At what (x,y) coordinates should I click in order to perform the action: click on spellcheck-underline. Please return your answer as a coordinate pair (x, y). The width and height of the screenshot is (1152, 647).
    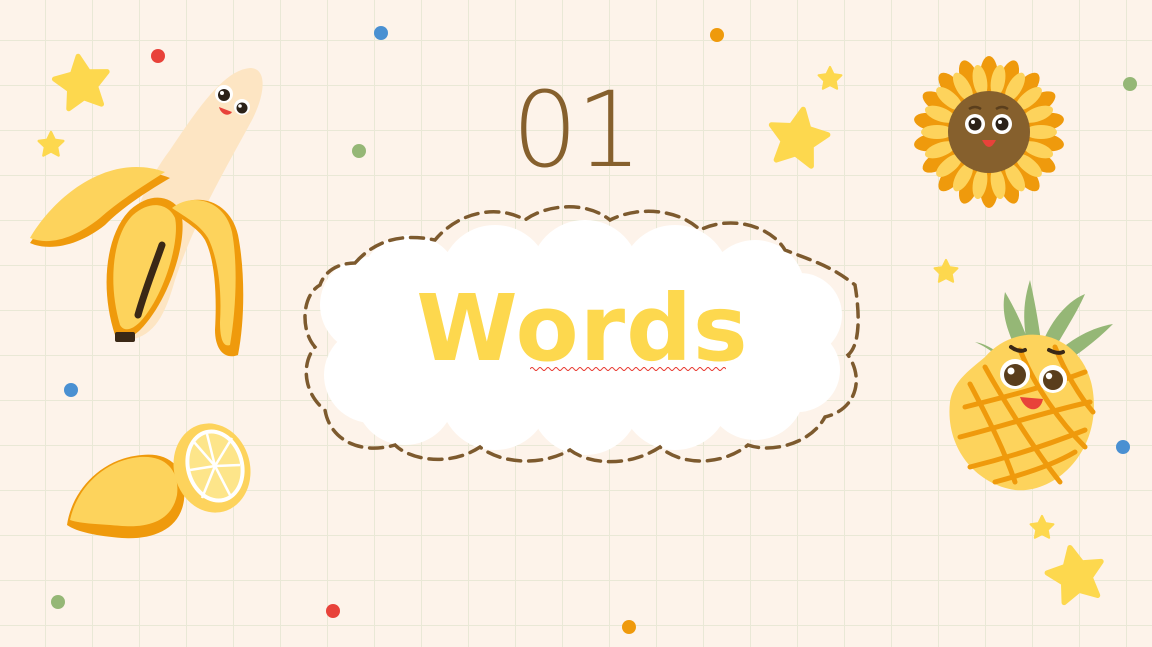
    Looking at the image, I should click on (628, 369).